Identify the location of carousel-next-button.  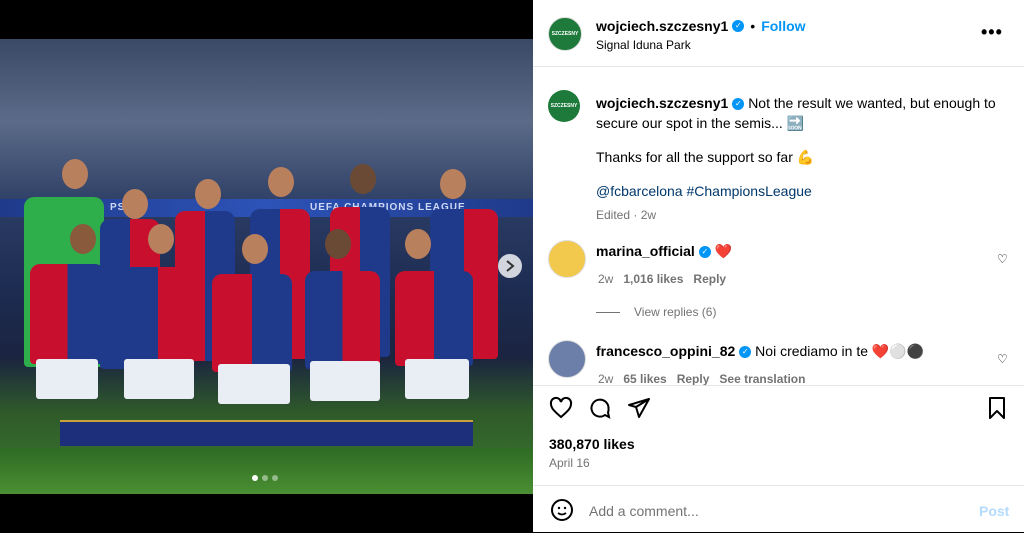
(510, 266).